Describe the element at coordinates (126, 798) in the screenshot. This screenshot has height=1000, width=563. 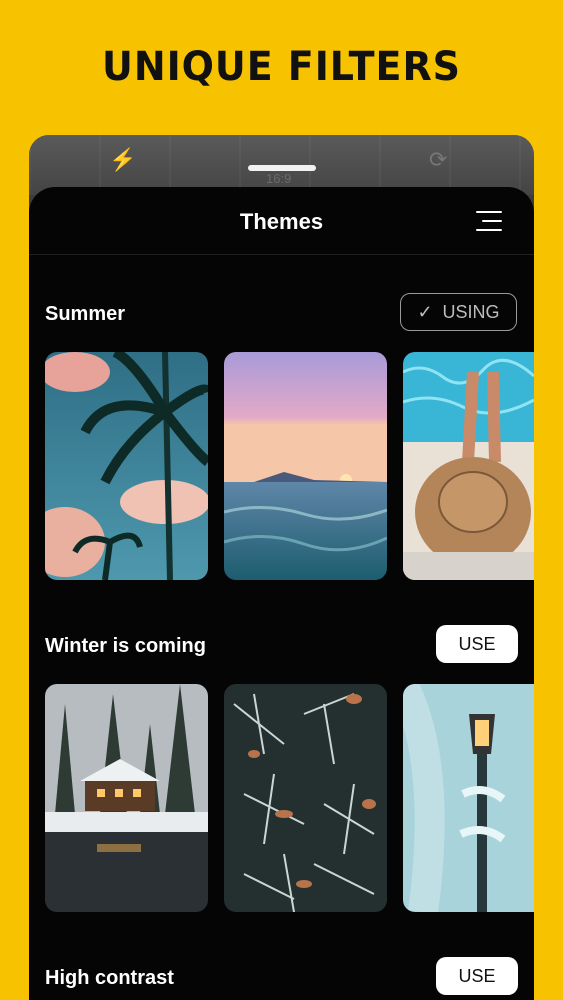
I see `thumb-snowy-cabin` at that location.